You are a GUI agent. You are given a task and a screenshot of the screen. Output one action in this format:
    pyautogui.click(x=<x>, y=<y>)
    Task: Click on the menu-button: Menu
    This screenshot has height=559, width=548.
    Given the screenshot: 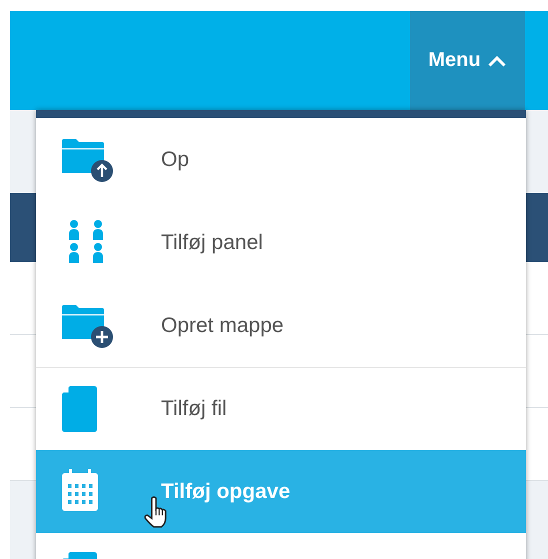 What is the action you would take?
    pyautogui.click(x=467, y=60)
    